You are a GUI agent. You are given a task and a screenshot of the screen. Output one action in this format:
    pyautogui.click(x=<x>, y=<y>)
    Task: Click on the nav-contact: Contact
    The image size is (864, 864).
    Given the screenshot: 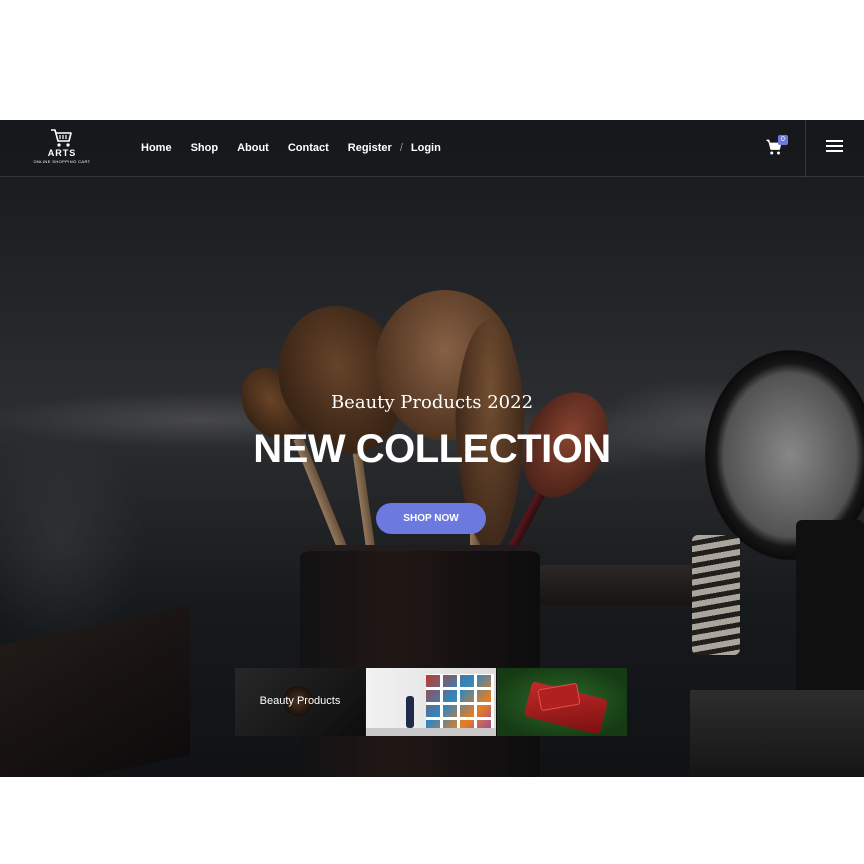 What is the action you would take?
    pyautogui.click(x=308, y=148)
    